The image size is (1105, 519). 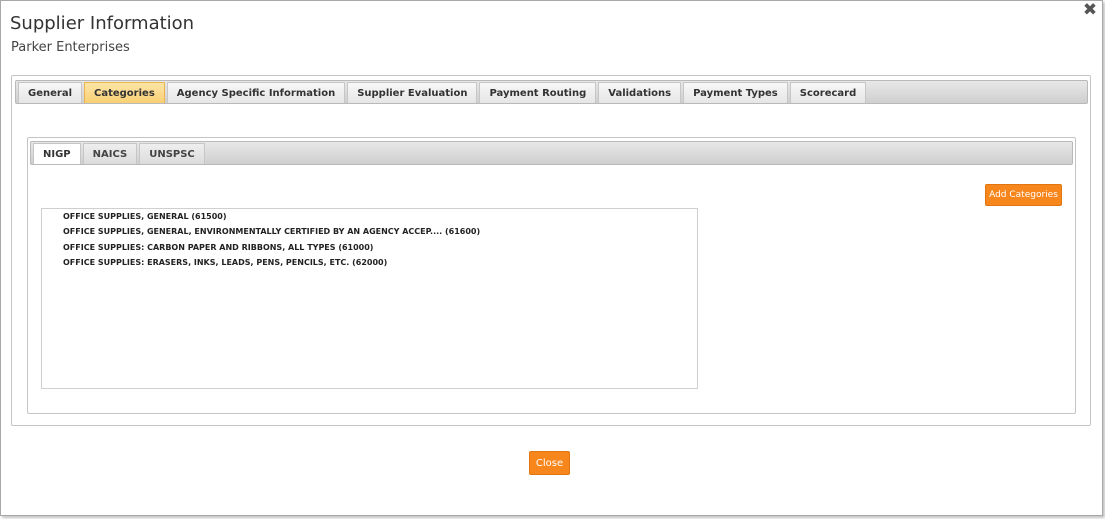 I want to click on tab-general: General, so click(x=50, y=92).